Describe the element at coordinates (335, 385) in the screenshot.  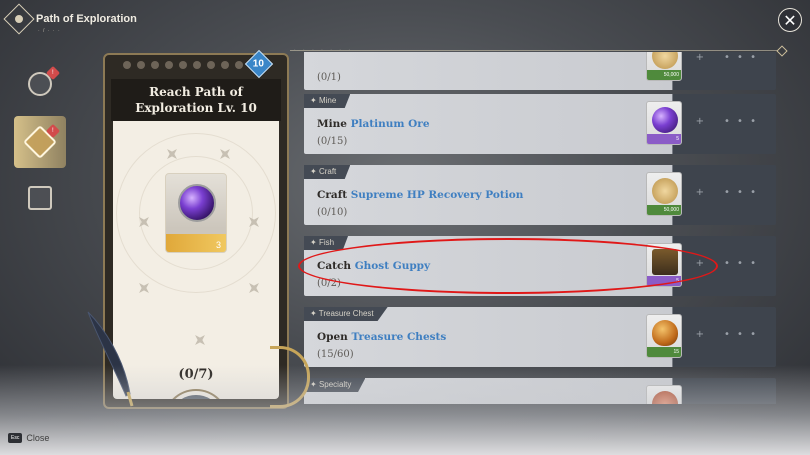
I see `quest-category: ✦ Specialty` at that location.